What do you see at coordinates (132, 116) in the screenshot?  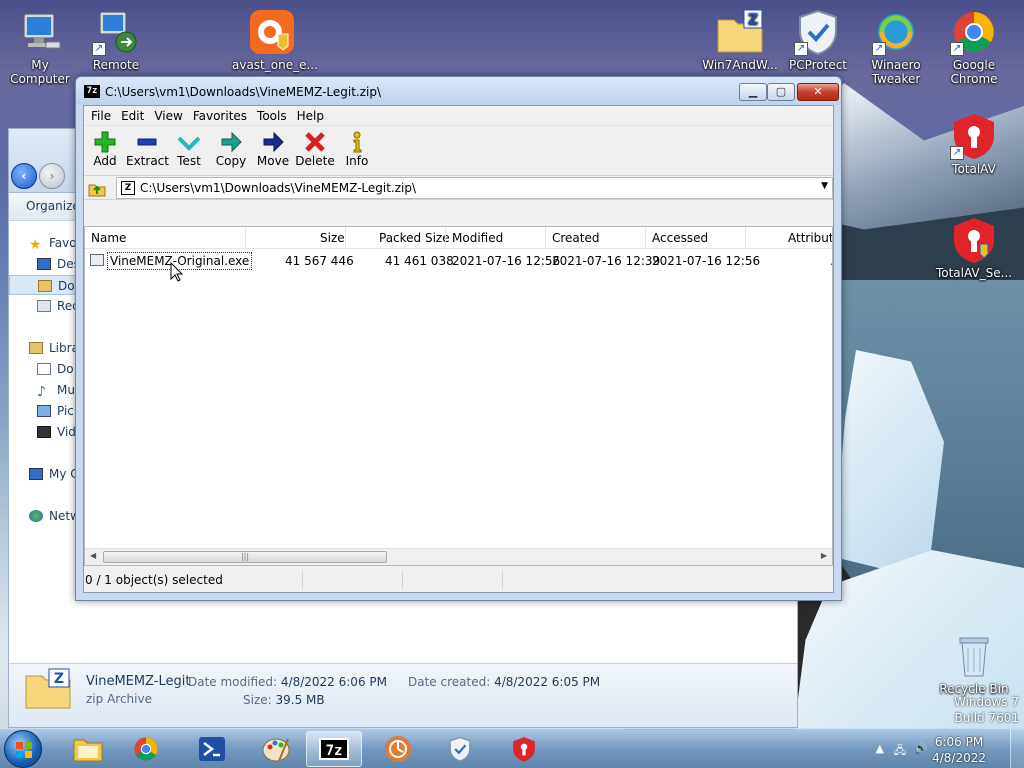 I see `menu-edit: Edit` at bounding box center [132, 116].